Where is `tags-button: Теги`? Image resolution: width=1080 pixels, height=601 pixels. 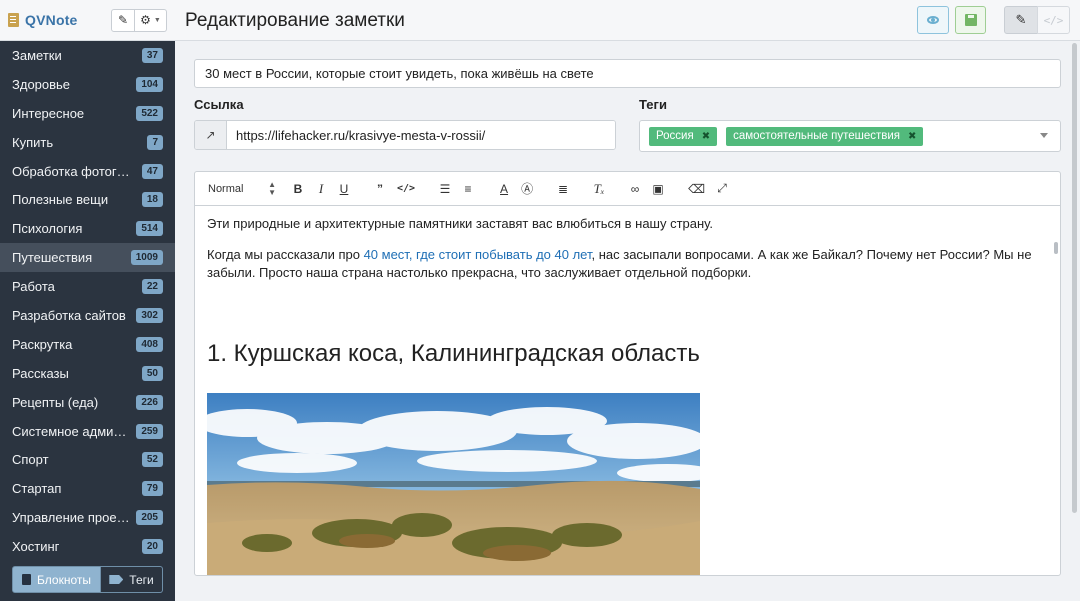
tags-button: Теги is located at coordinates (132, 579).